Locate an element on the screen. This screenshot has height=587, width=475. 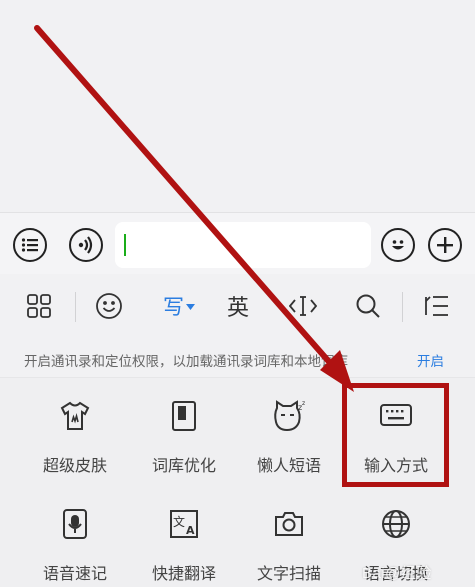
permission-text: 开启通讯录和定位权限，以加载通讯录词库和本地词库 is located at coordinates (186, 362).